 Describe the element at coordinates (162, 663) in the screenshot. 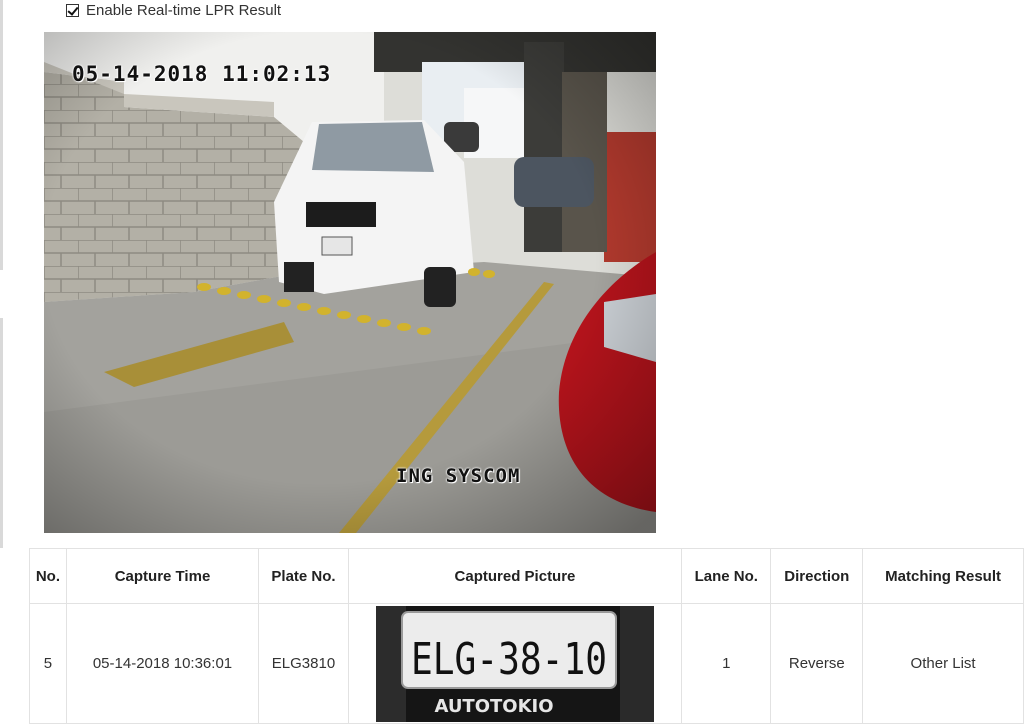

I see `cell-capture-time: 05-14-2018 10:36:01` at that location.